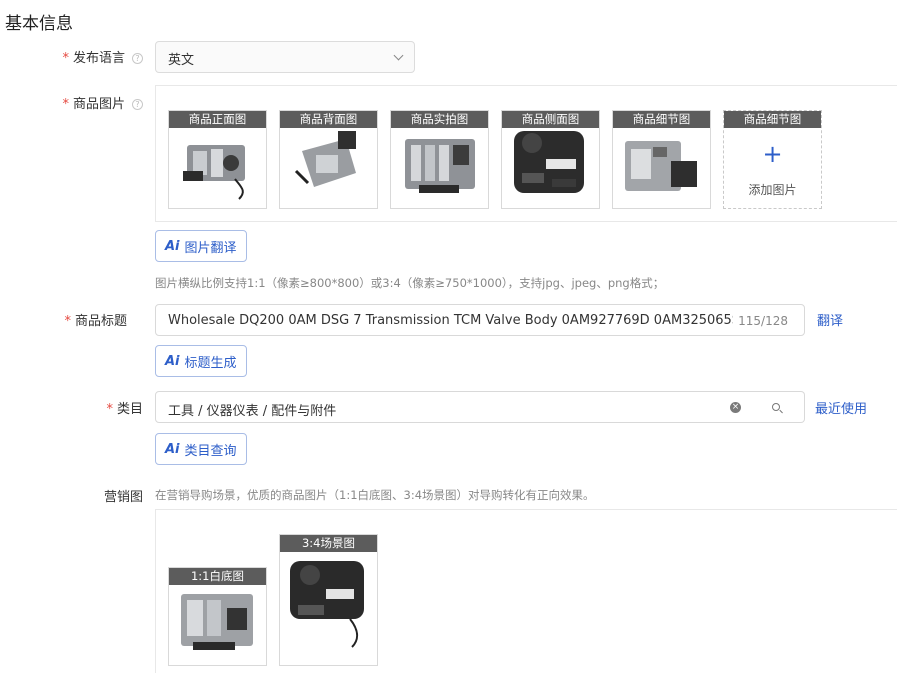  What do you see at coordinates (830, 319) in the screenshot?
I see `title-translate-link: 翻译` at bounding box center [830, 319].